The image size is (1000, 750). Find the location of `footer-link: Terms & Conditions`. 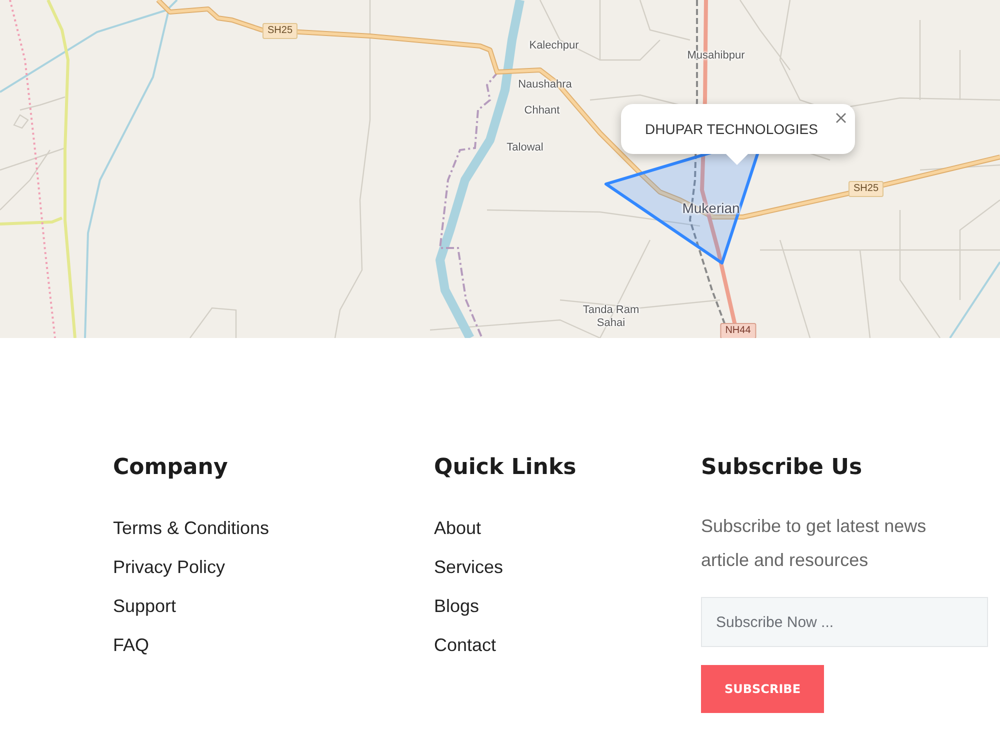

footer-link: Terms & Conditions is located at coordinates (191, 528).